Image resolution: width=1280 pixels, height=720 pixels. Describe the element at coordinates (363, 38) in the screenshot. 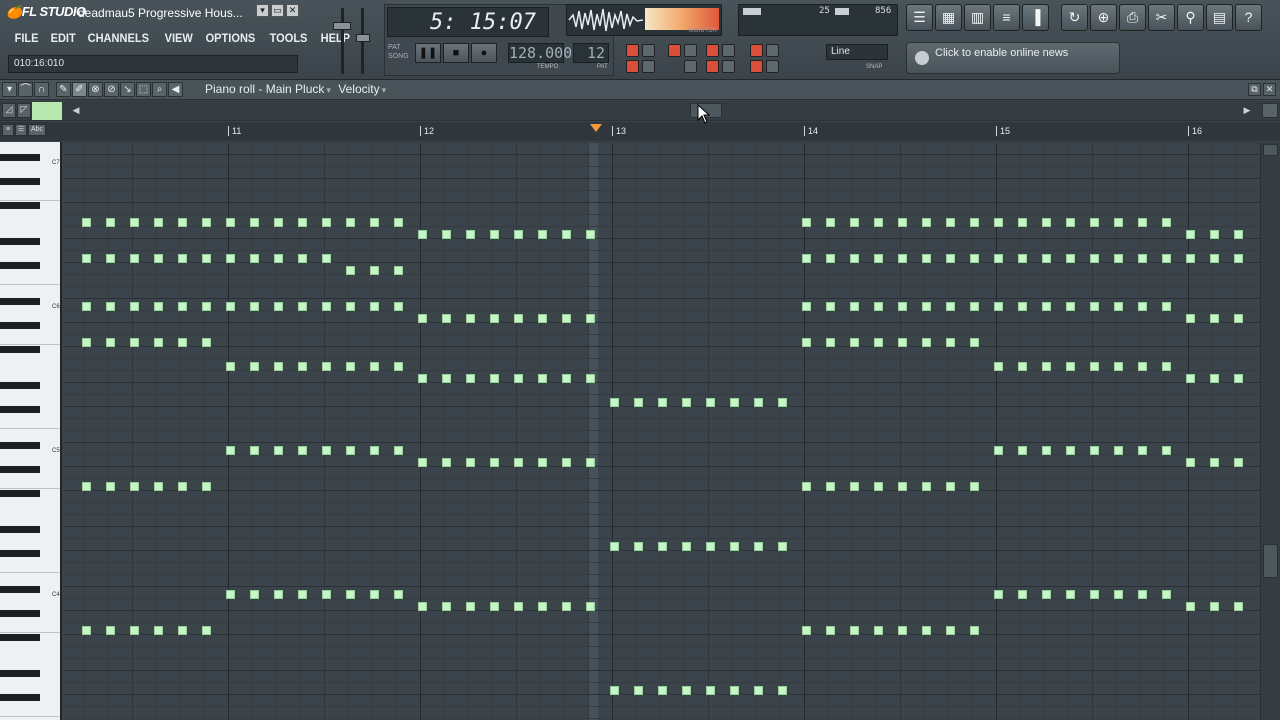

I see `pitch-knob` at that location.